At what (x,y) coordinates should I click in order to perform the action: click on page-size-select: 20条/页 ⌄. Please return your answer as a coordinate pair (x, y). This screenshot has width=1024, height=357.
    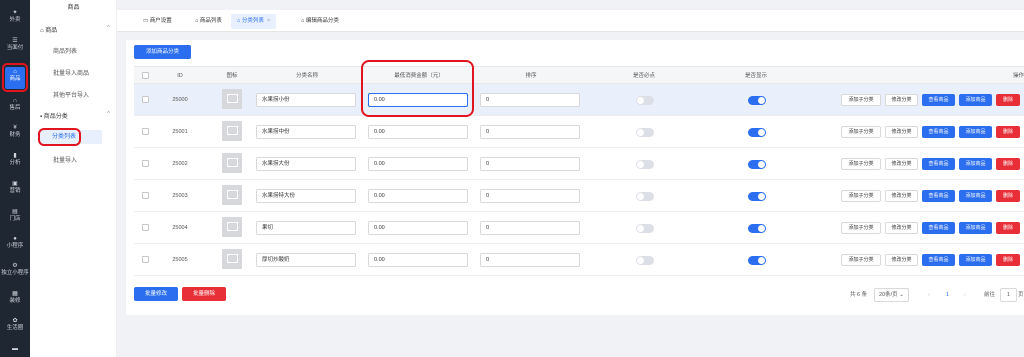
    Looking at the image, I should click on (891, 295).